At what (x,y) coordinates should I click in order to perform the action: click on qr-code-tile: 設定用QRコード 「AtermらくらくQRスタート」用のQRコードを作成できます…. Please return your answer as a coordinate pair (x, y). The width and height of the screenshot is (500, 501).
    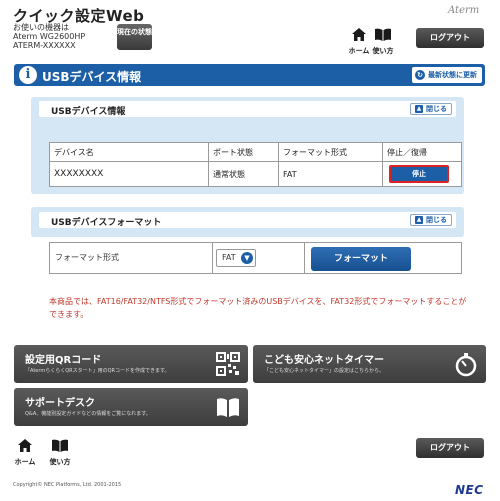
    Looking at the image, I should click on (131, 364).